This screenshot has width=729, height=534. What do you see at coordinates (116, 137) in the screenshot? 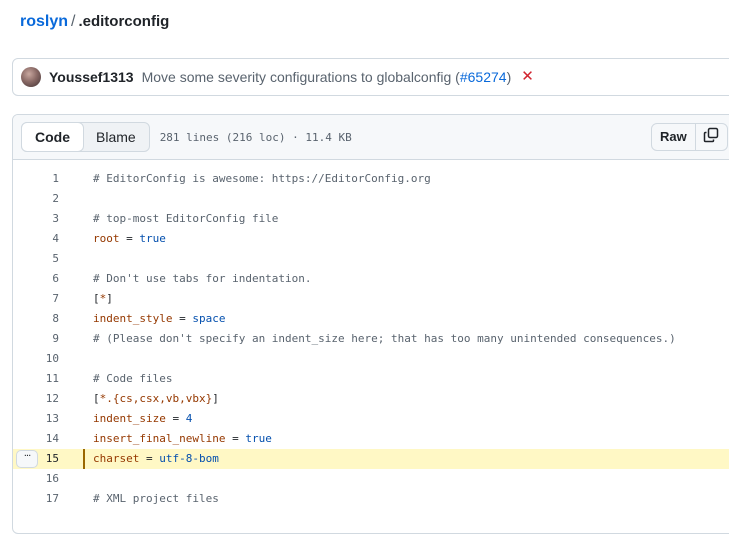
I see `tab-blame: Blame` at bounding box center [116, 137].